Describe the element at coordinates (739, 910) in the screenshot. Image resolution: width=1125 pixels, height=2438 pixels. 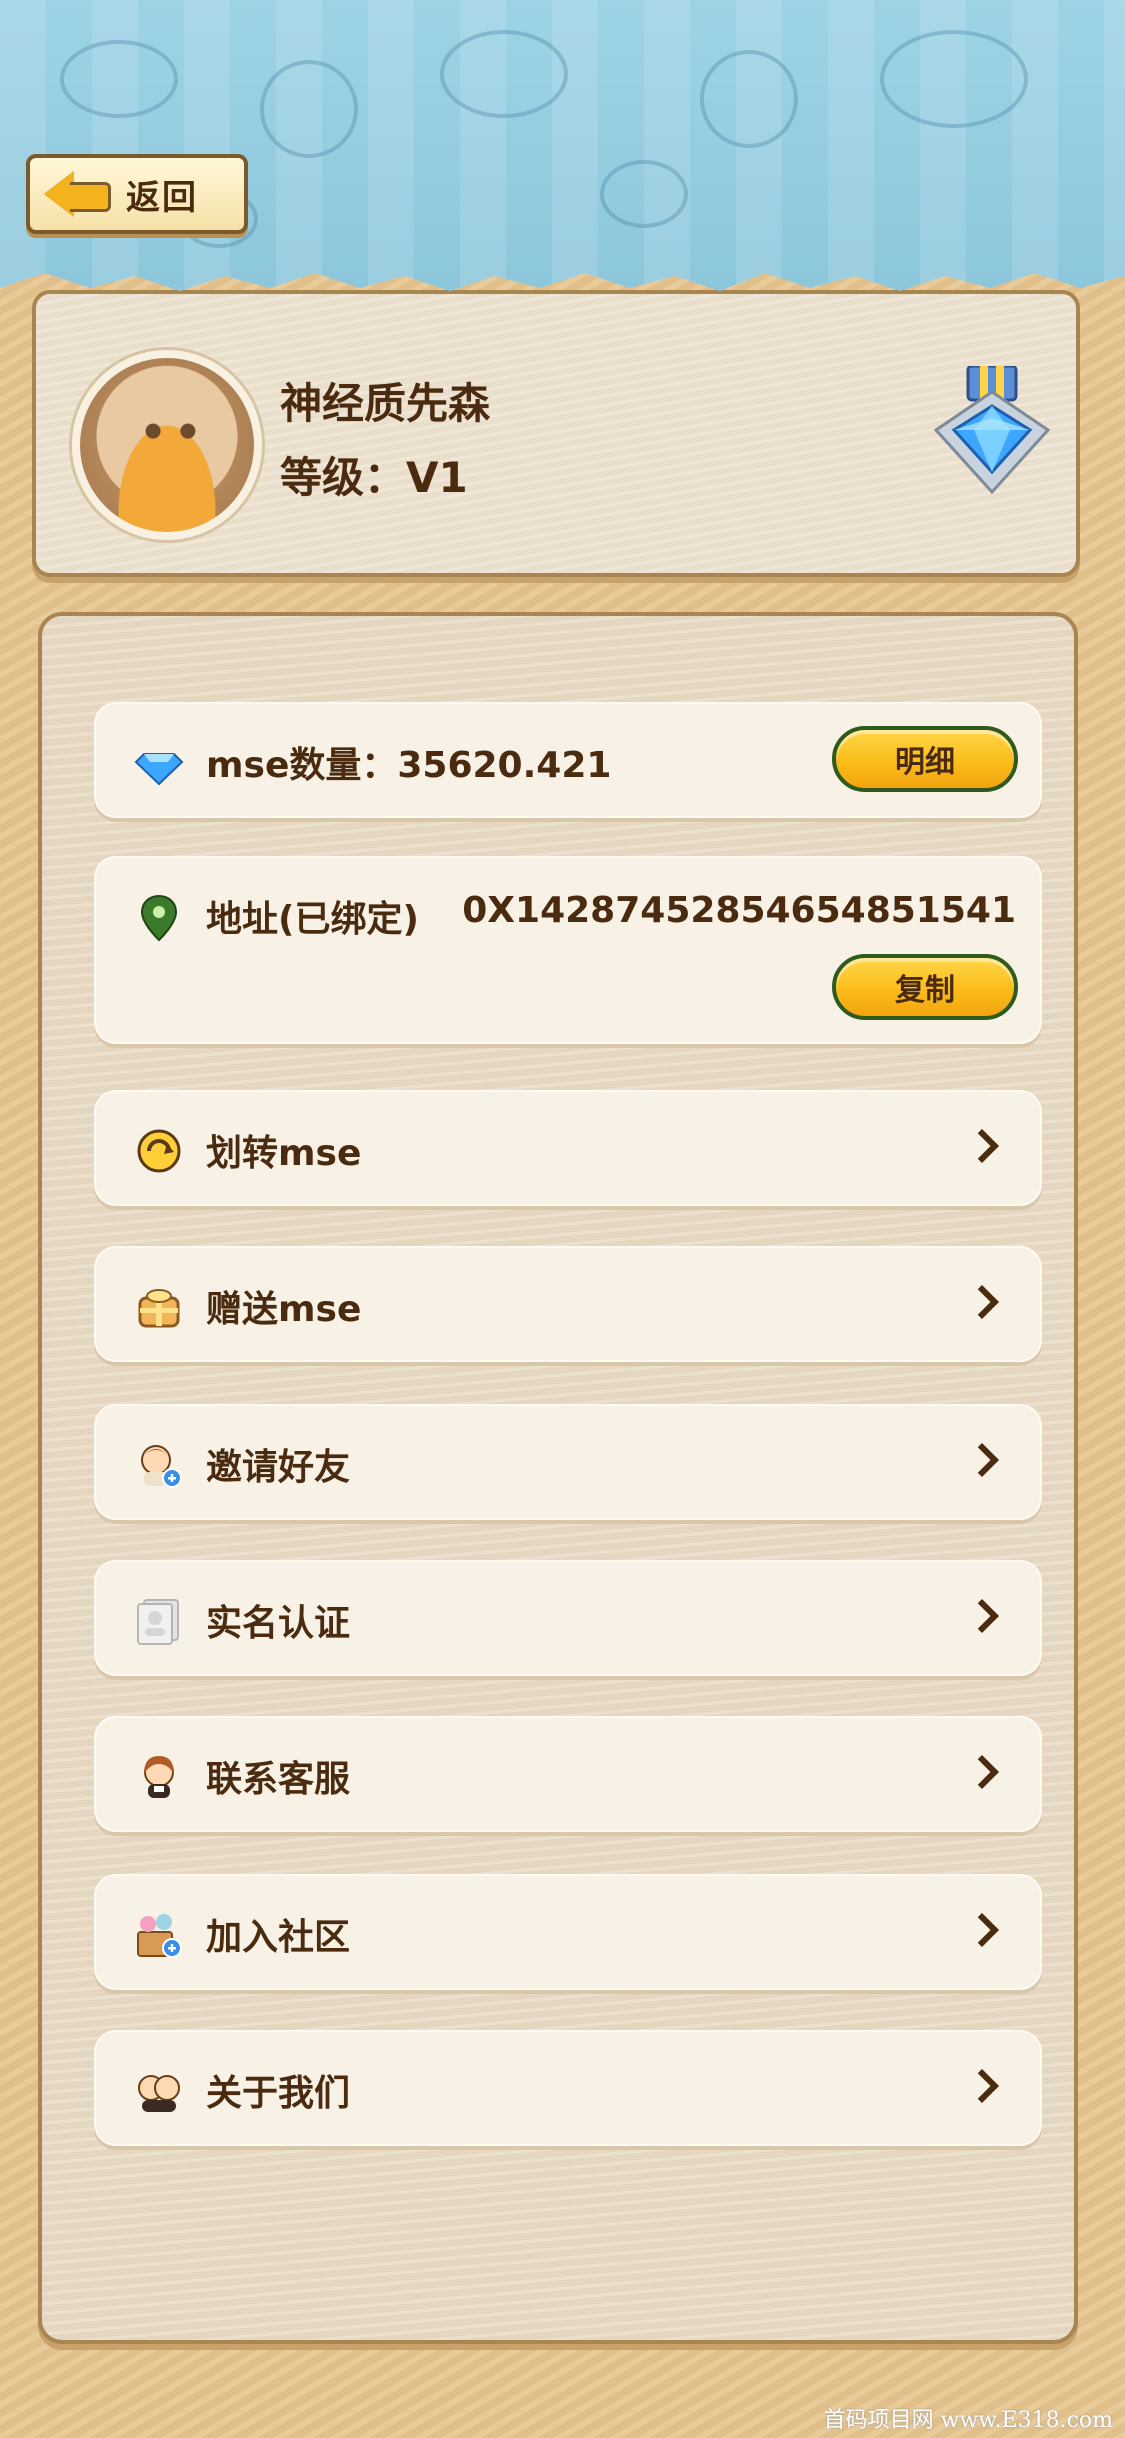
I see `address-value: 0X14287452854654851541` at that location.